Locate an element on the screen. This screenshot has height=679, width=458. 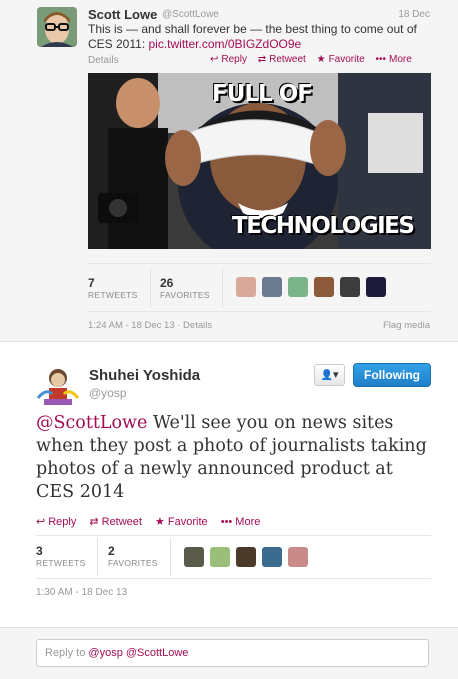
reply-input: Reply to @yosp @ScottLowe is located at coordinates (232, 653).